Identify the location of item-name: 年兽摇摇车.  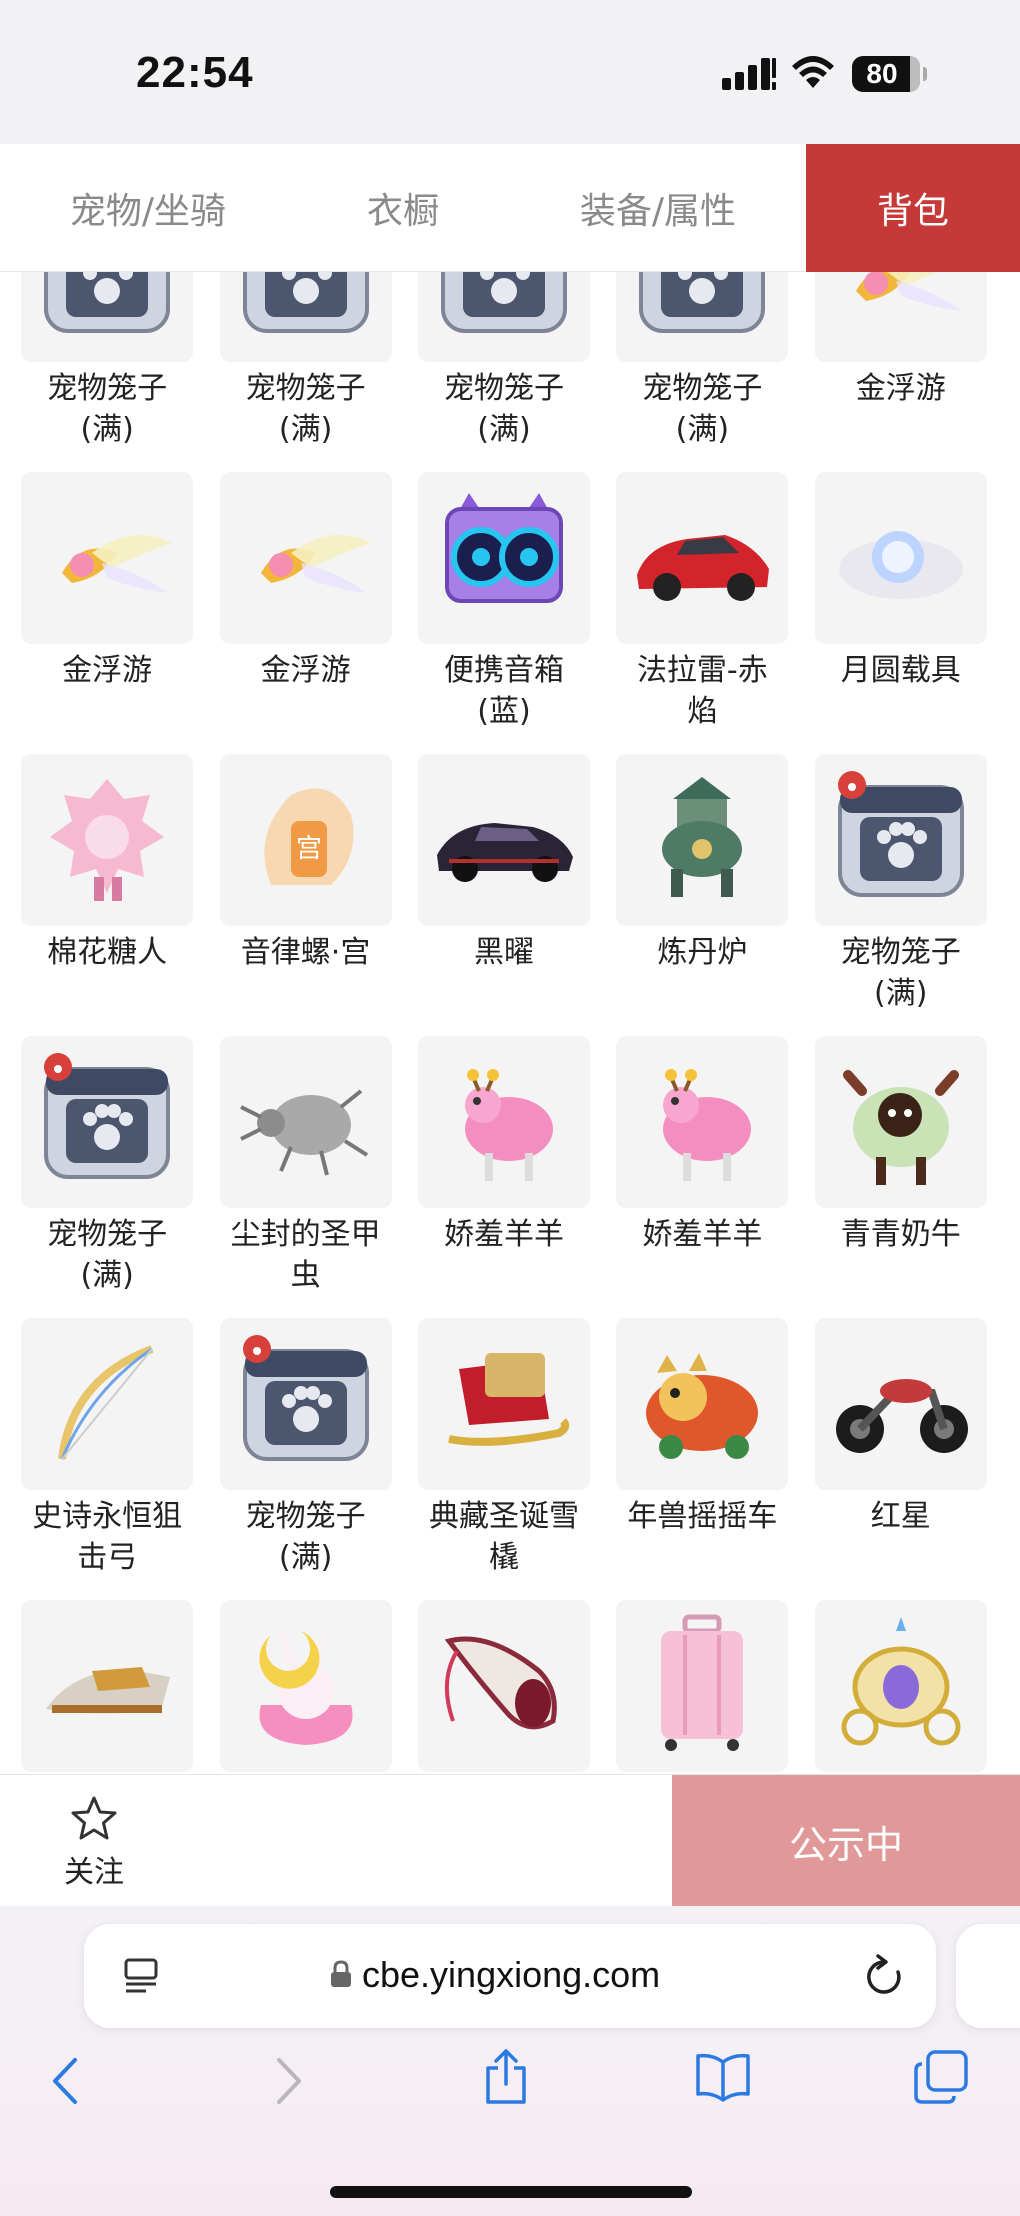
(702, 1516).